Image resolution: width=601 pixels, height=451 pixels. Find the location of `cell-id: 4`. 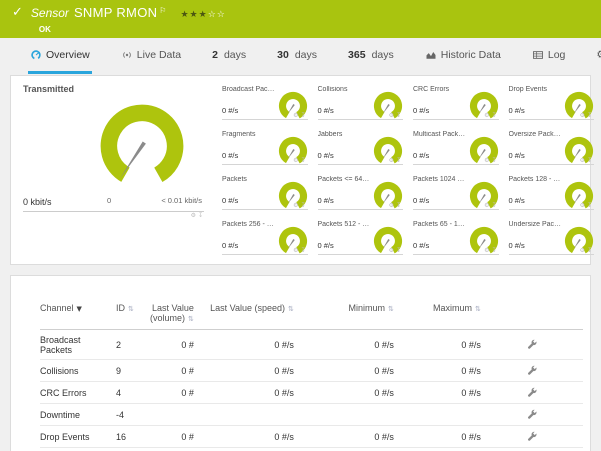

cell-id: 4 is located at coordinates (119, 392).